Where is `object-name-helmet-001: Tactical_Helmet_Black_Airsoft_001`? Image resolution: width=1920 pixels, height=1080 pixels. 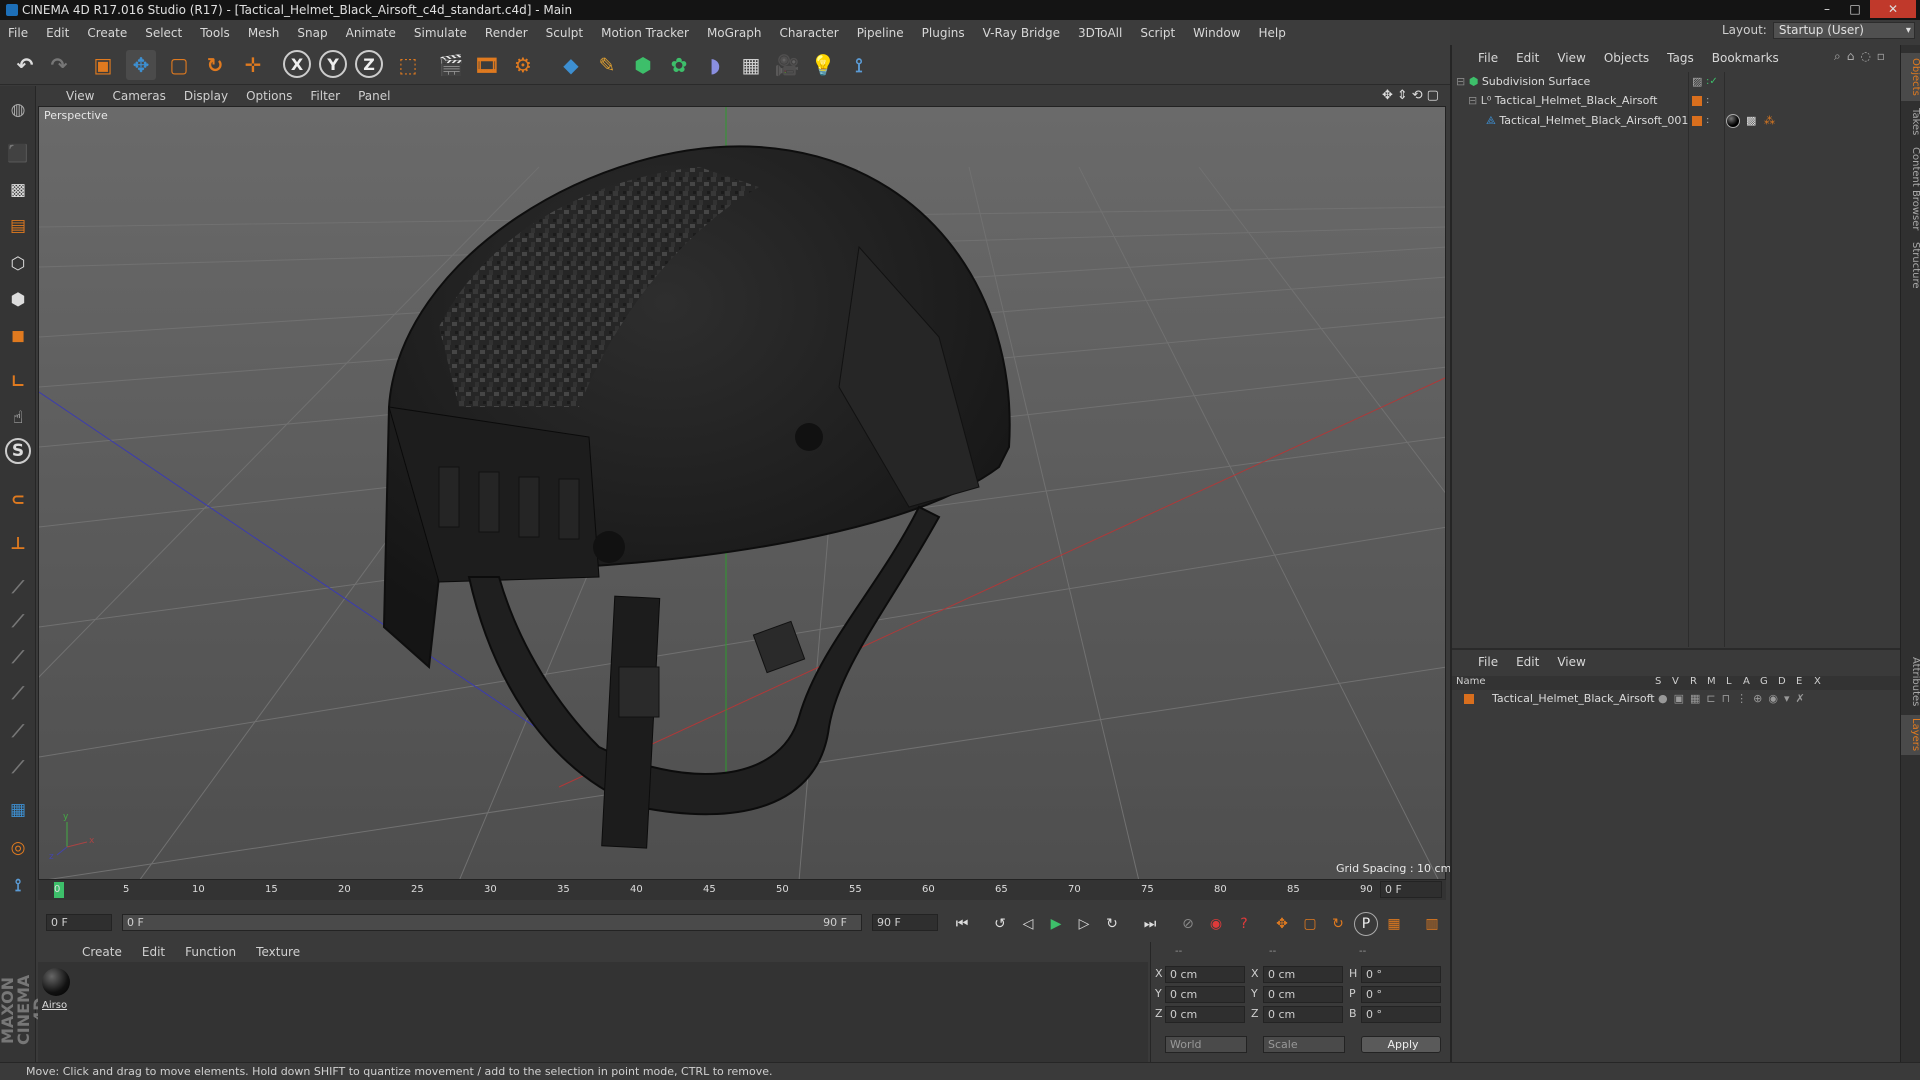 object-name-helmet-001: Tactical_Helmet_Black_Airsoft_001 is located at coordinates (1593, 120).